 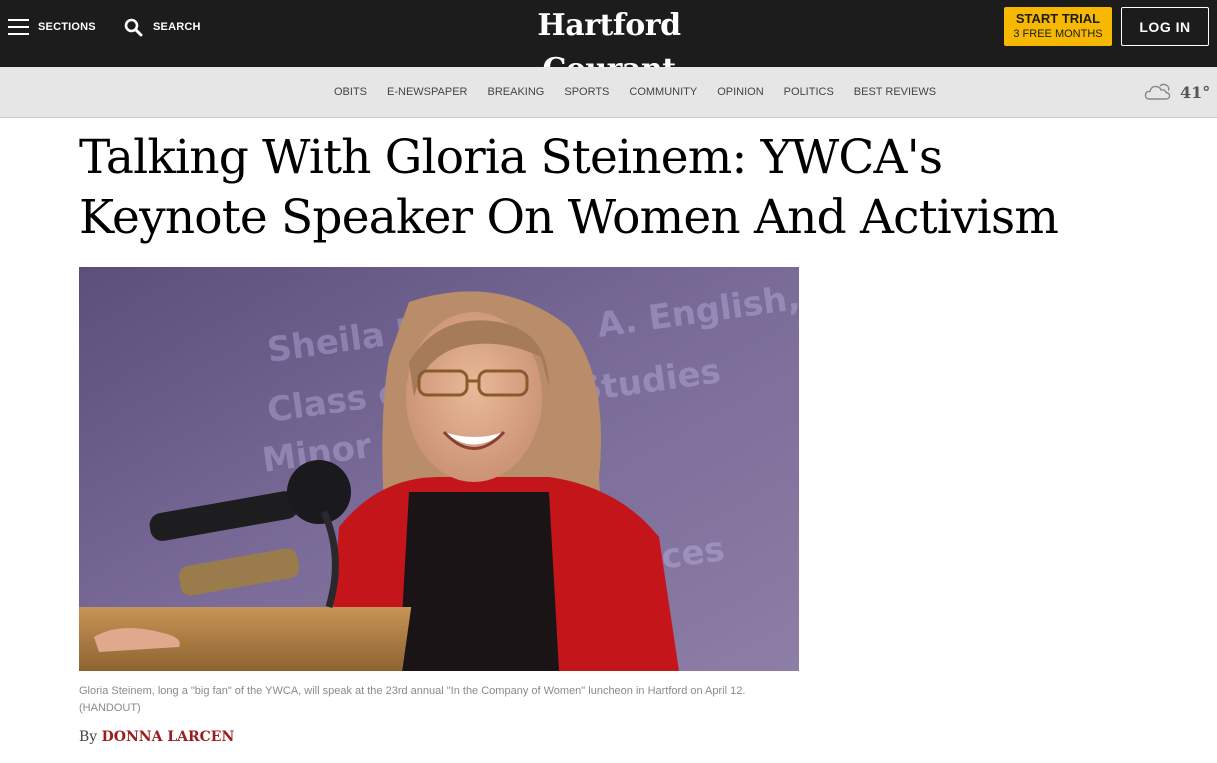 What do you see at coordinates (516, 92) in the screenshot?
I see `nav-item-breaking: BREAKING` at bounding box center [516, 92].